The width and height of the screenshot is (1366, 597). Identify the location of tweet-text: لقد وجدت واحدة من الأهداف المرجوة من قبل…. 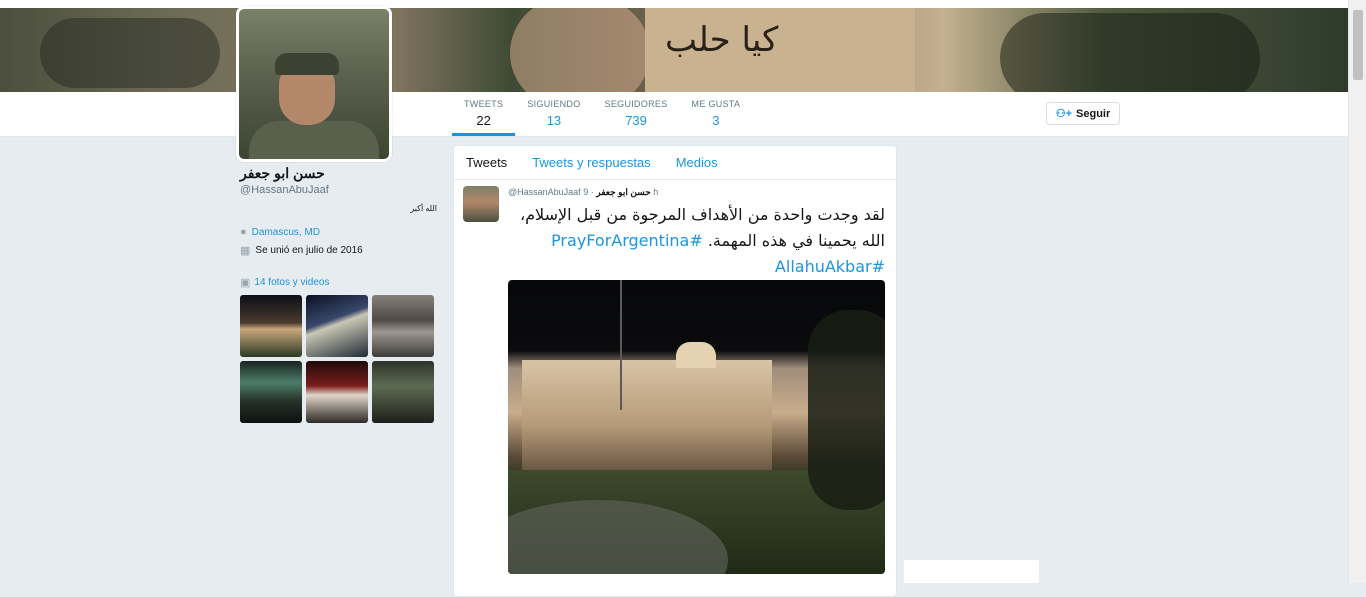
(696, 241).